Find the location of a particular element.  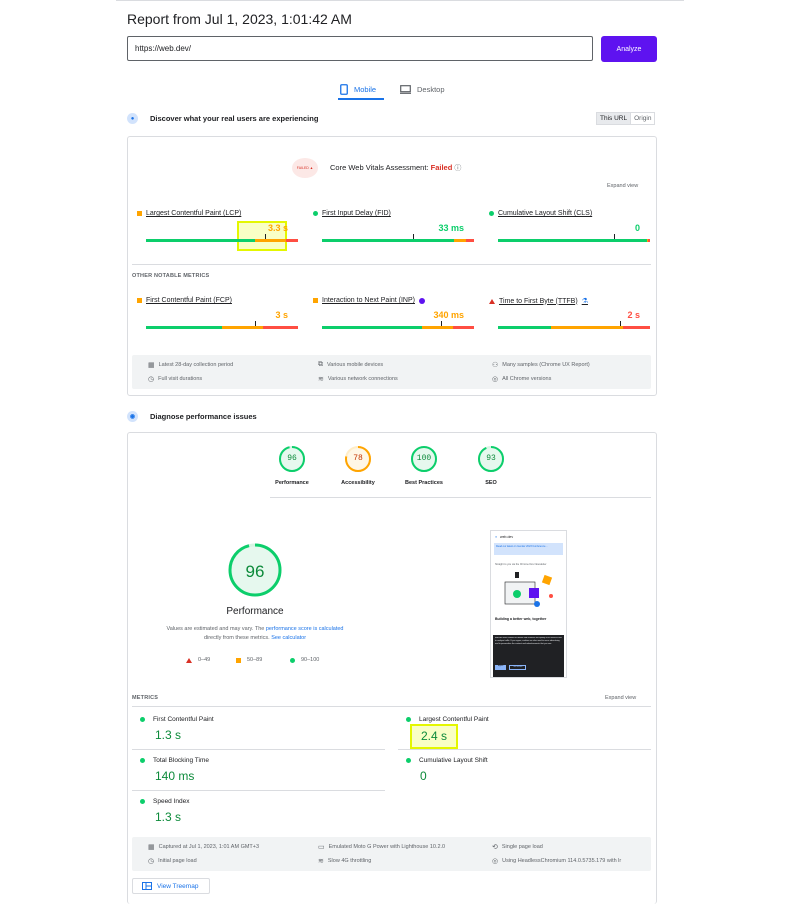

field-footer-text: Latest 28-day collection period is located at coordinates (196, 365).